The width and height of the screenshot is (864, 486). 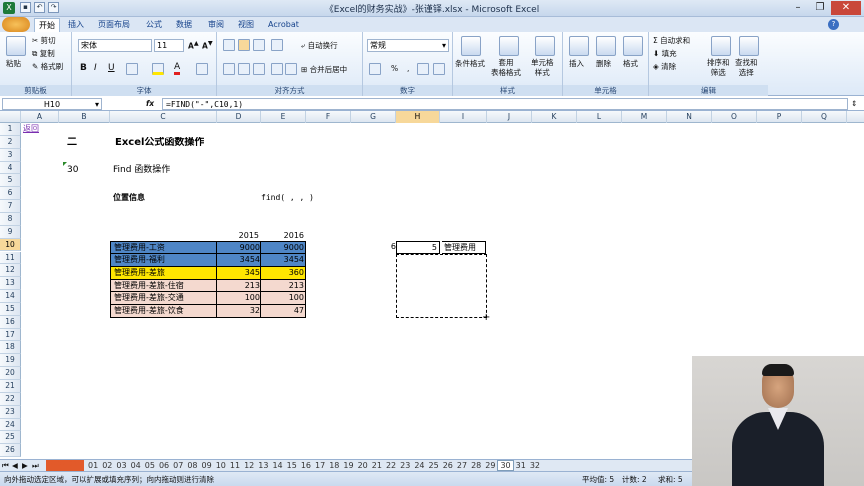 What do you see at coordinates (291, 69) in the screenshot?
I see `increase-indent-icon` at bounding box center [291, 69].